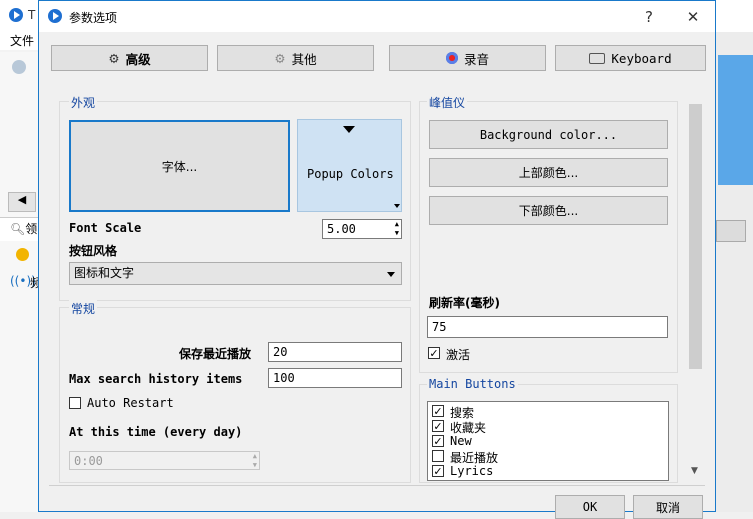 The width and height of the screenshot is (753, 519). Describe the element at coordinates (255, 461) in the screenshot. I see `time-spin-arrows-icon: ▲ ▼` at that location.